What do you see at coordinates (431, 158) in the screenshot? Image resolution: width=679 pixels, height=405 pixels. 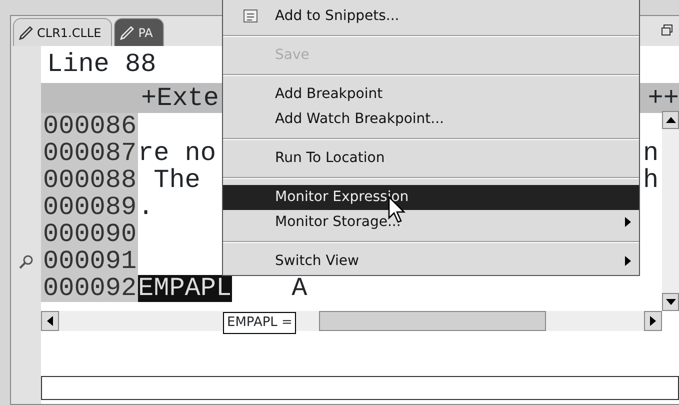 I see `menu-item: Run To Location` at bounding box center [431, 158].